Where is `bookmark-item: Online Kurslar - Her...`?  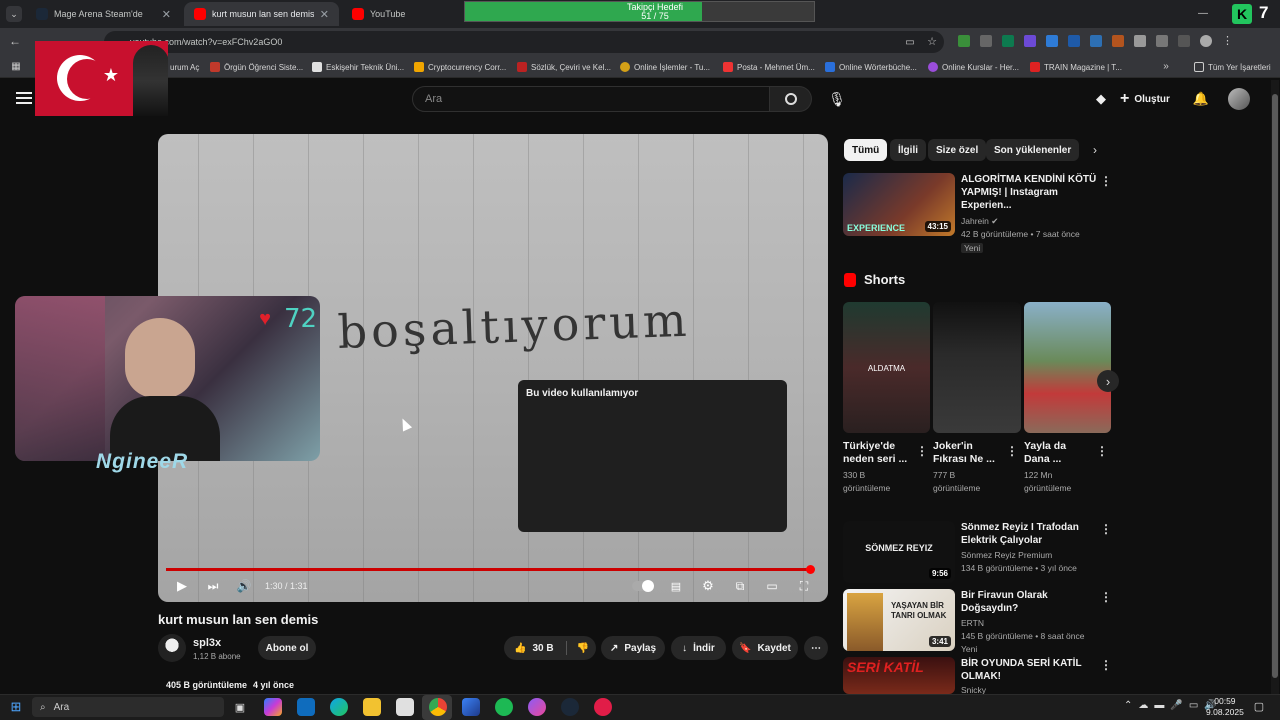 bookmark-item: Online Kurslar - Her... is located at coordinates (973, 67).